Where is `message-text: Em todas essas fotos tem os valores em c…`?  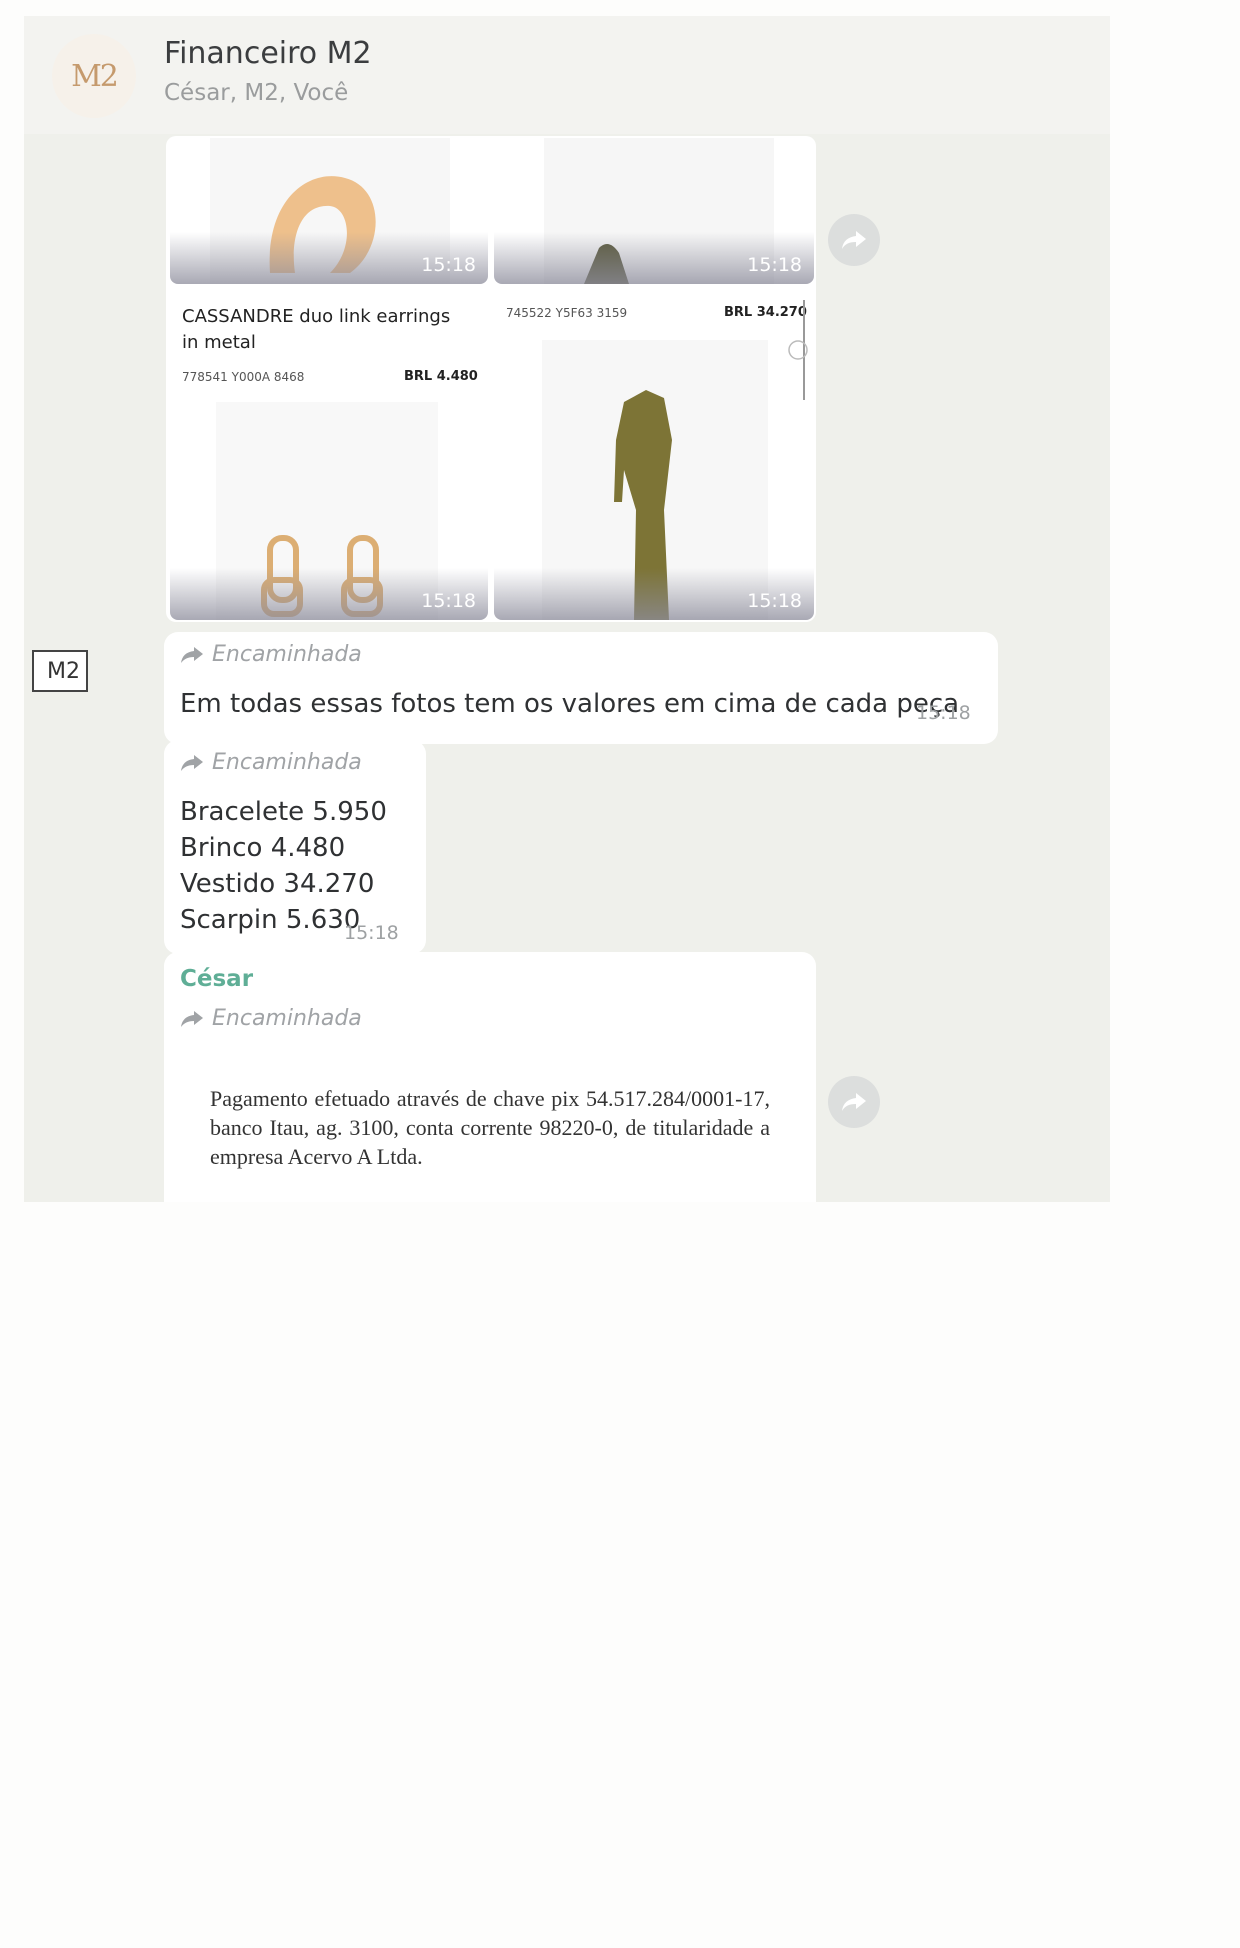
message-text: Em todas essas fotos tem os valores em c… is located at coordinates (570, 704).